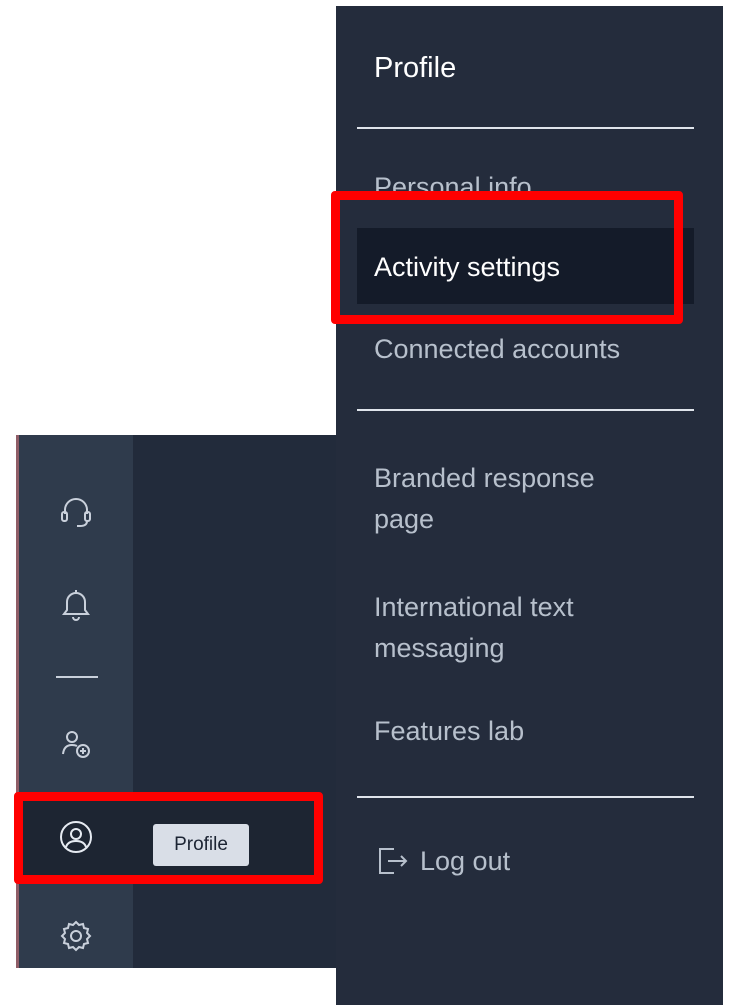 This screenshot has height=1005, width=730. I want to click on bell-icon, so click(76, 605).